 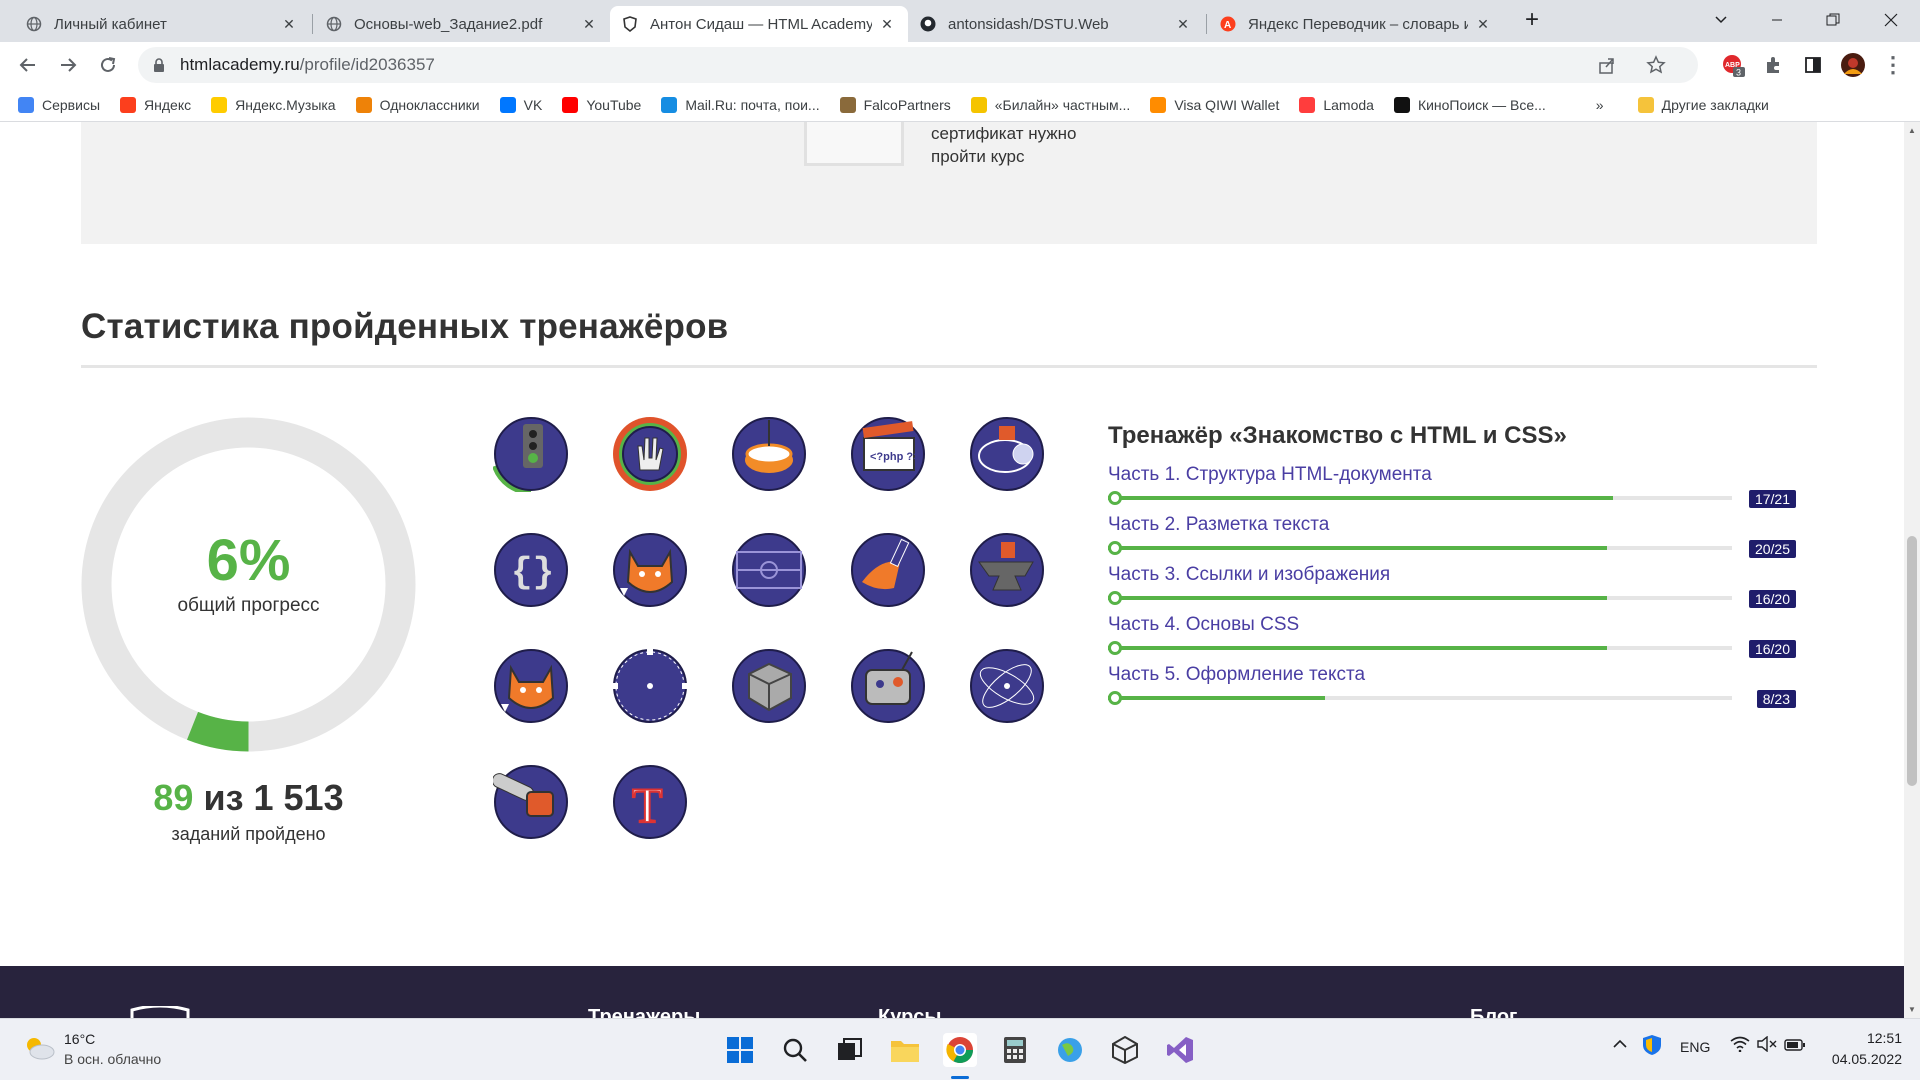 What do you see at coordinates (531, 802) in the screenshot?
I see `badge-chainsaw-icon` at bounding box center [531, 802].